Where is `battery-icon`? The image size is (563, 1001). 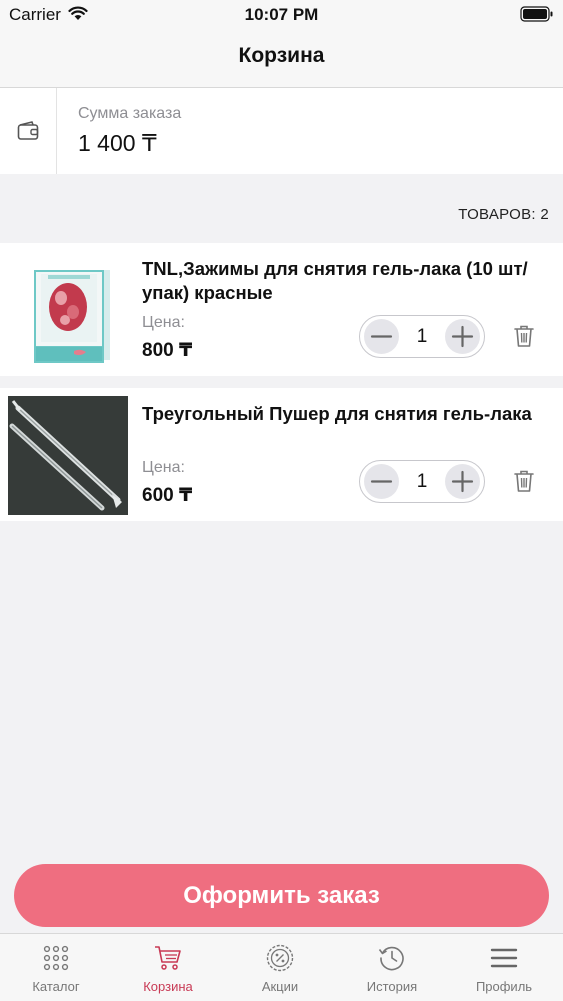 battery-icon is located at coordinates (537, 16).